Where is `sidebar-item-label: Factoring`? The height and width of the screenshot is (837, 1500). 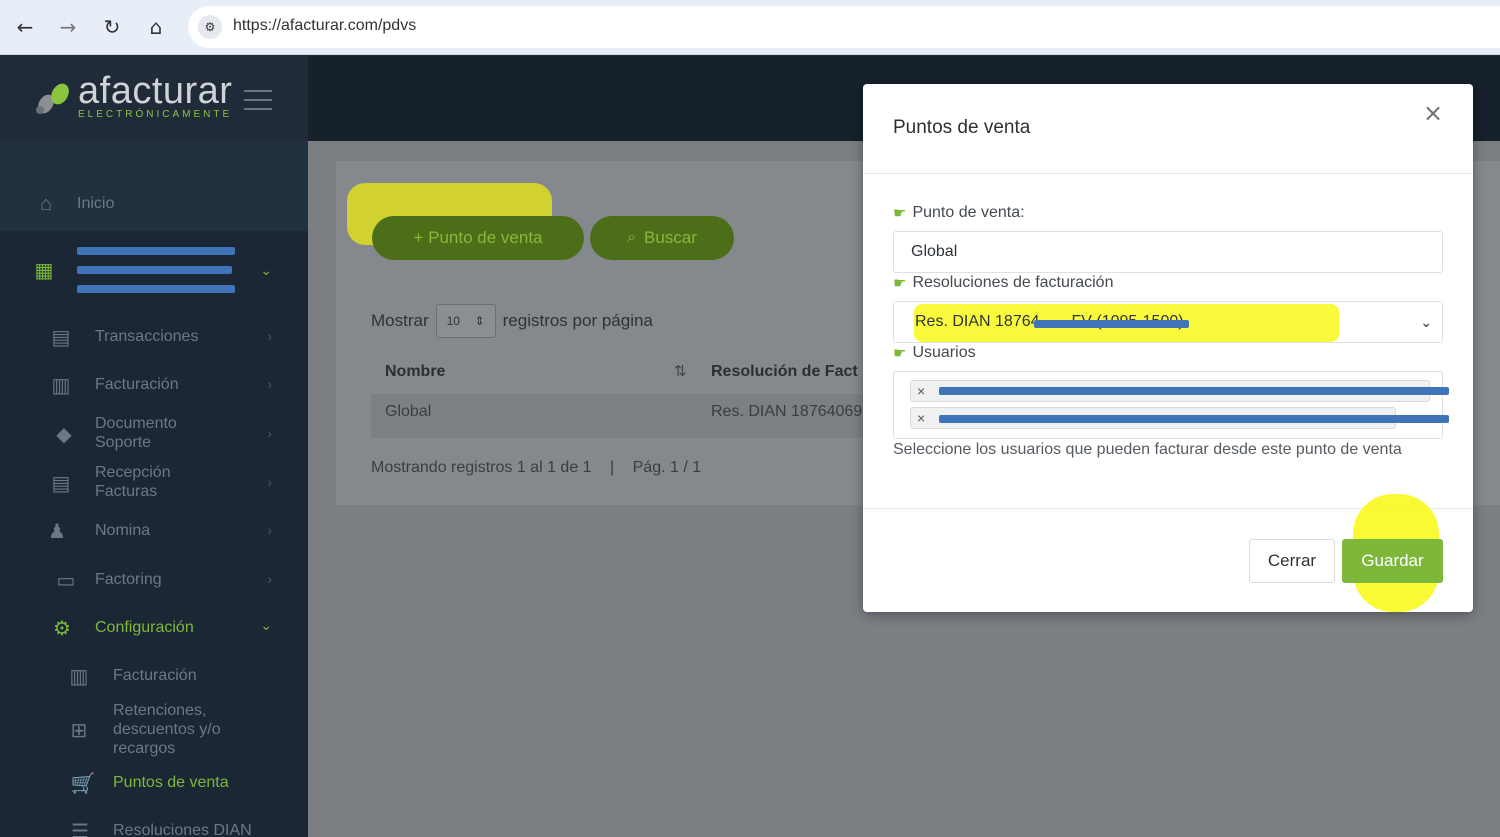
sidebar-item-label: Factoring is located at coordinates (128, 579).